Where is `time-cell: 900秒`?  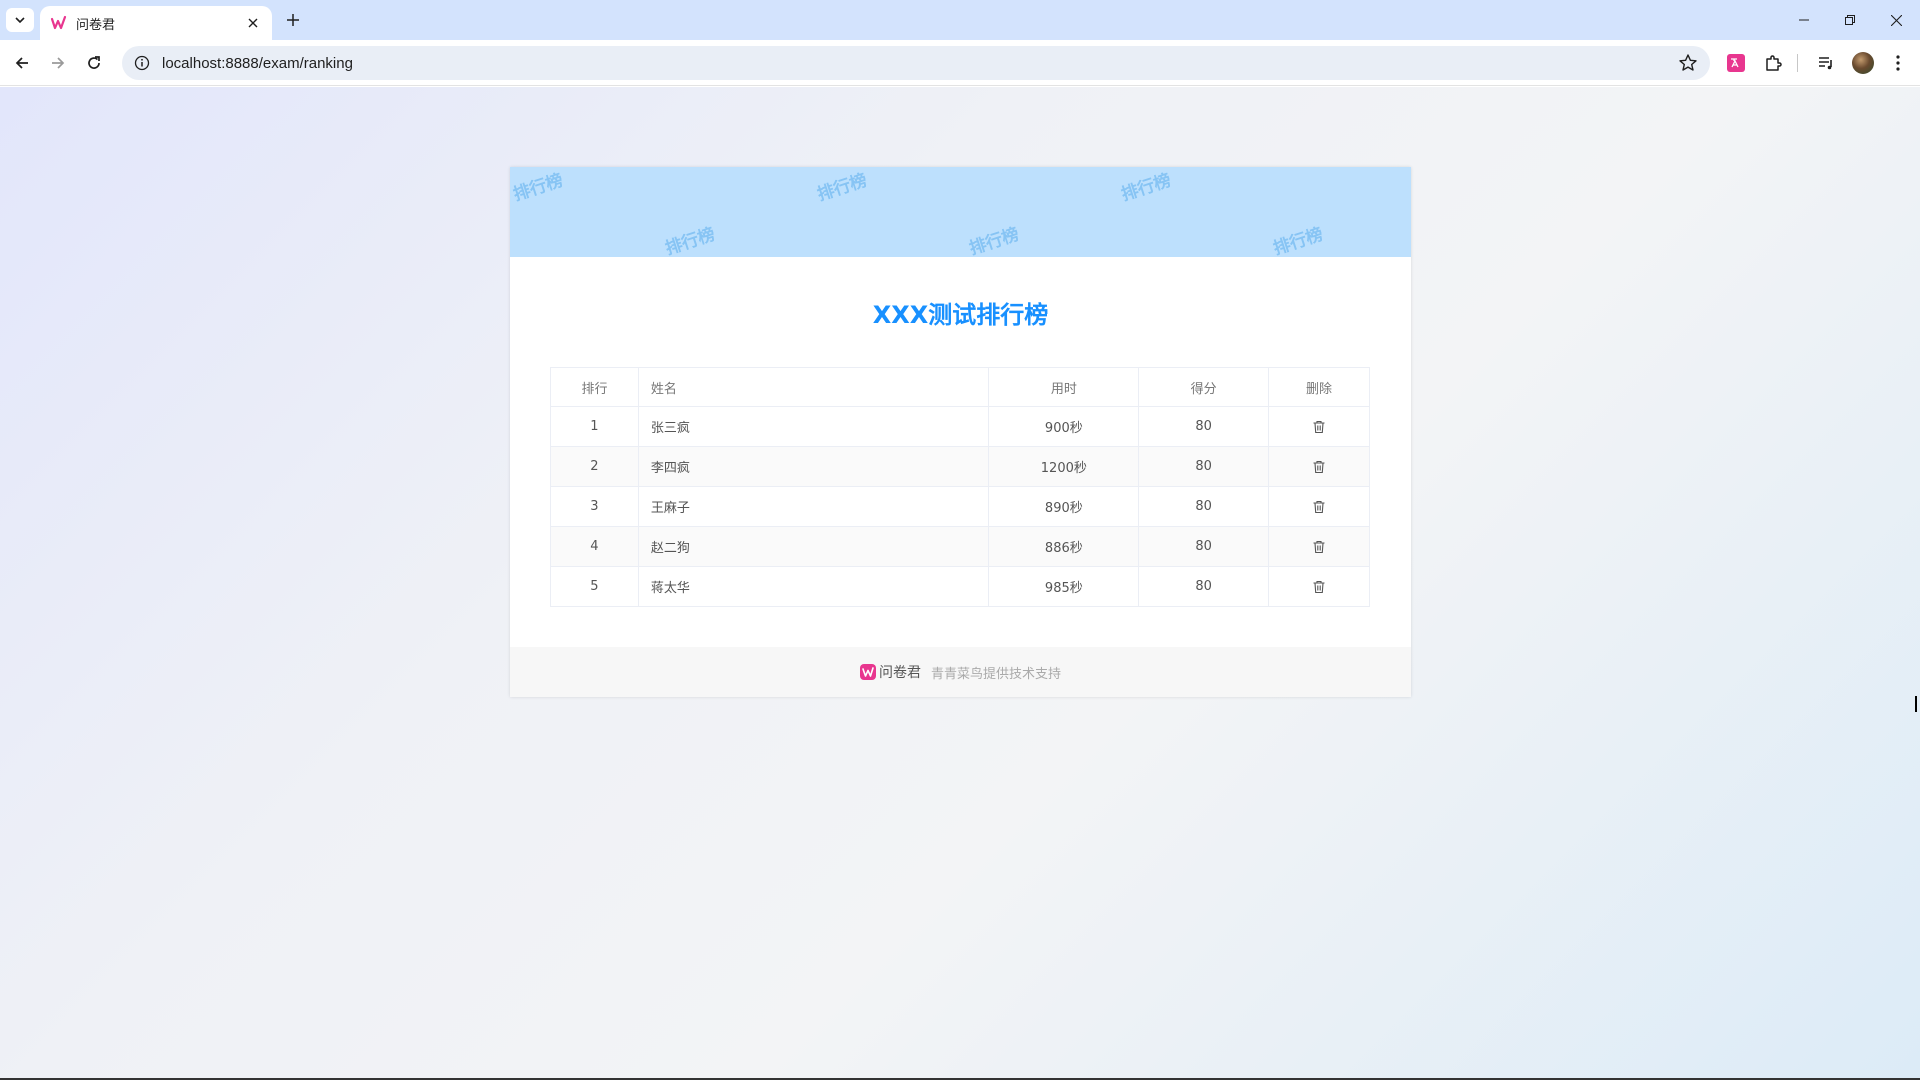 time-cell: 900秒 is located at coordinates (1064, 426).